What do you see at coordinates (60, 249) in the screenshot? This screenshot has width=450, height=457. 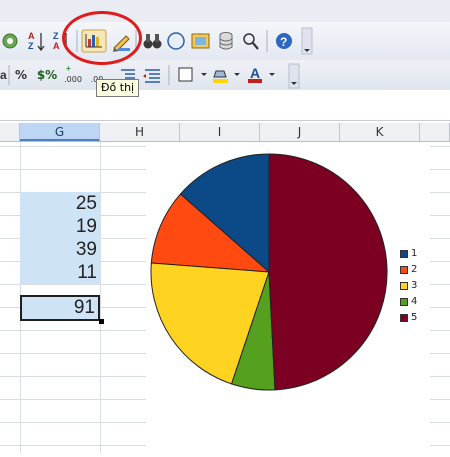 I see `cell-g3: 39` at bounding box center [60, 249].